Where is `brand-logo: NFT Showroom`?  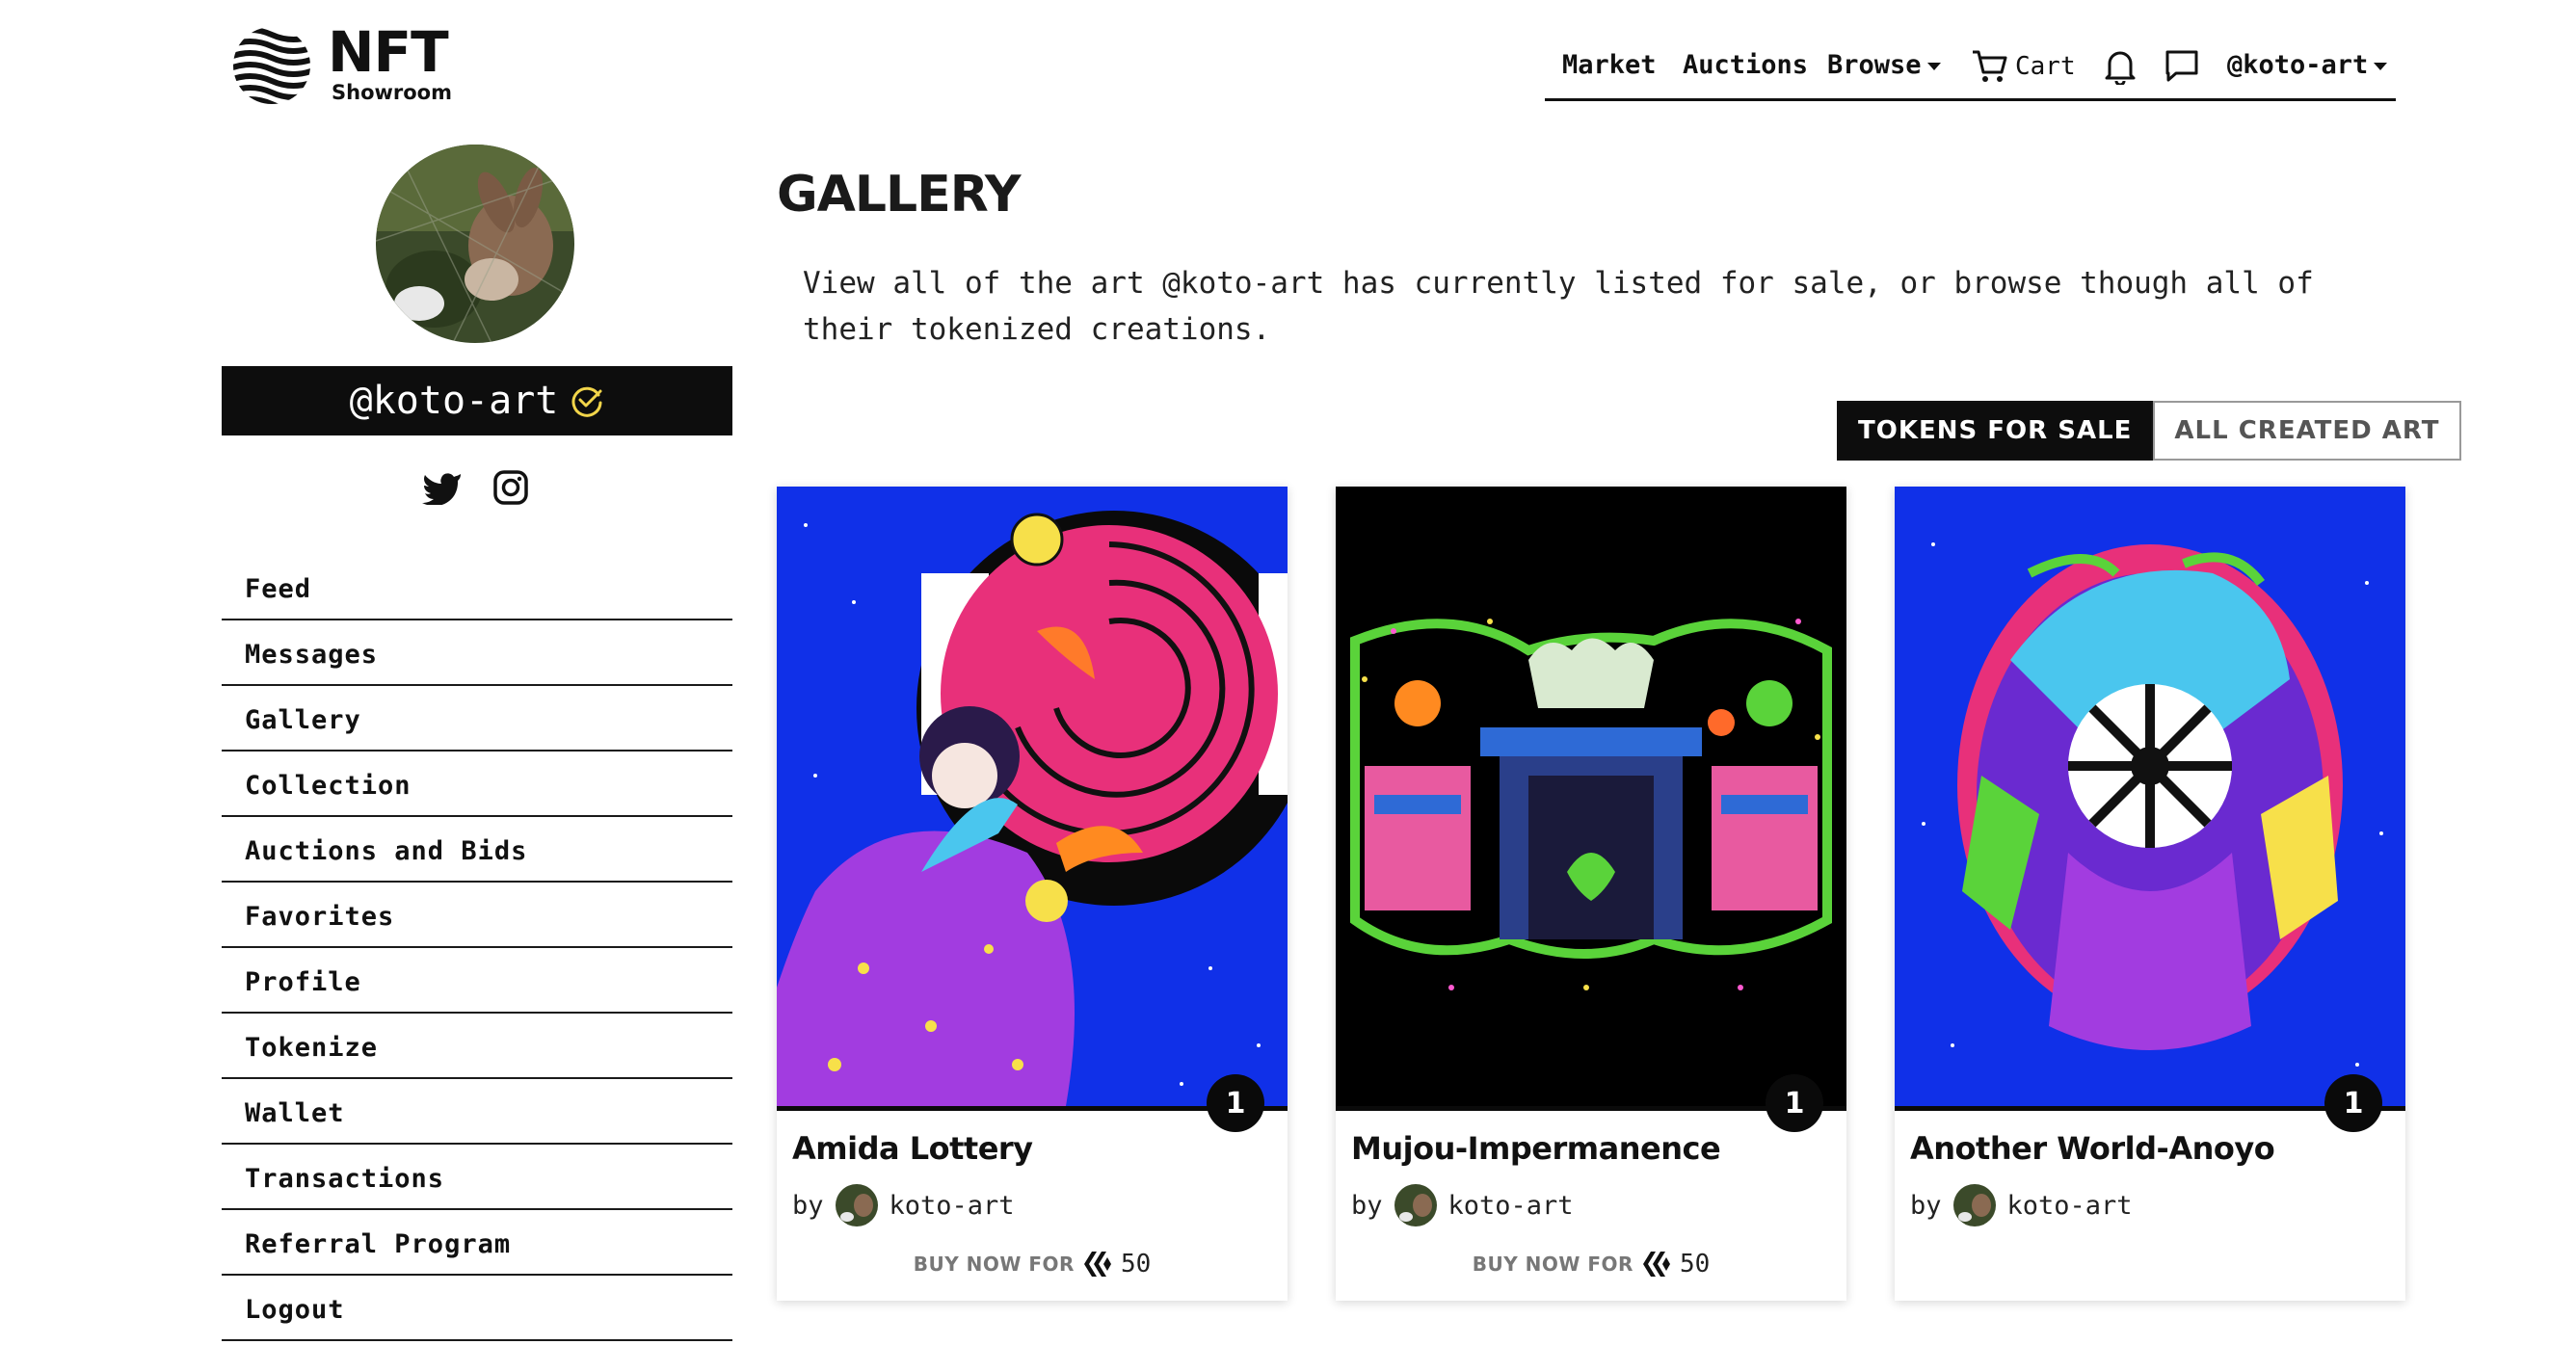
brand-logo: NFT Showroom is located at coordinates (347, 62).